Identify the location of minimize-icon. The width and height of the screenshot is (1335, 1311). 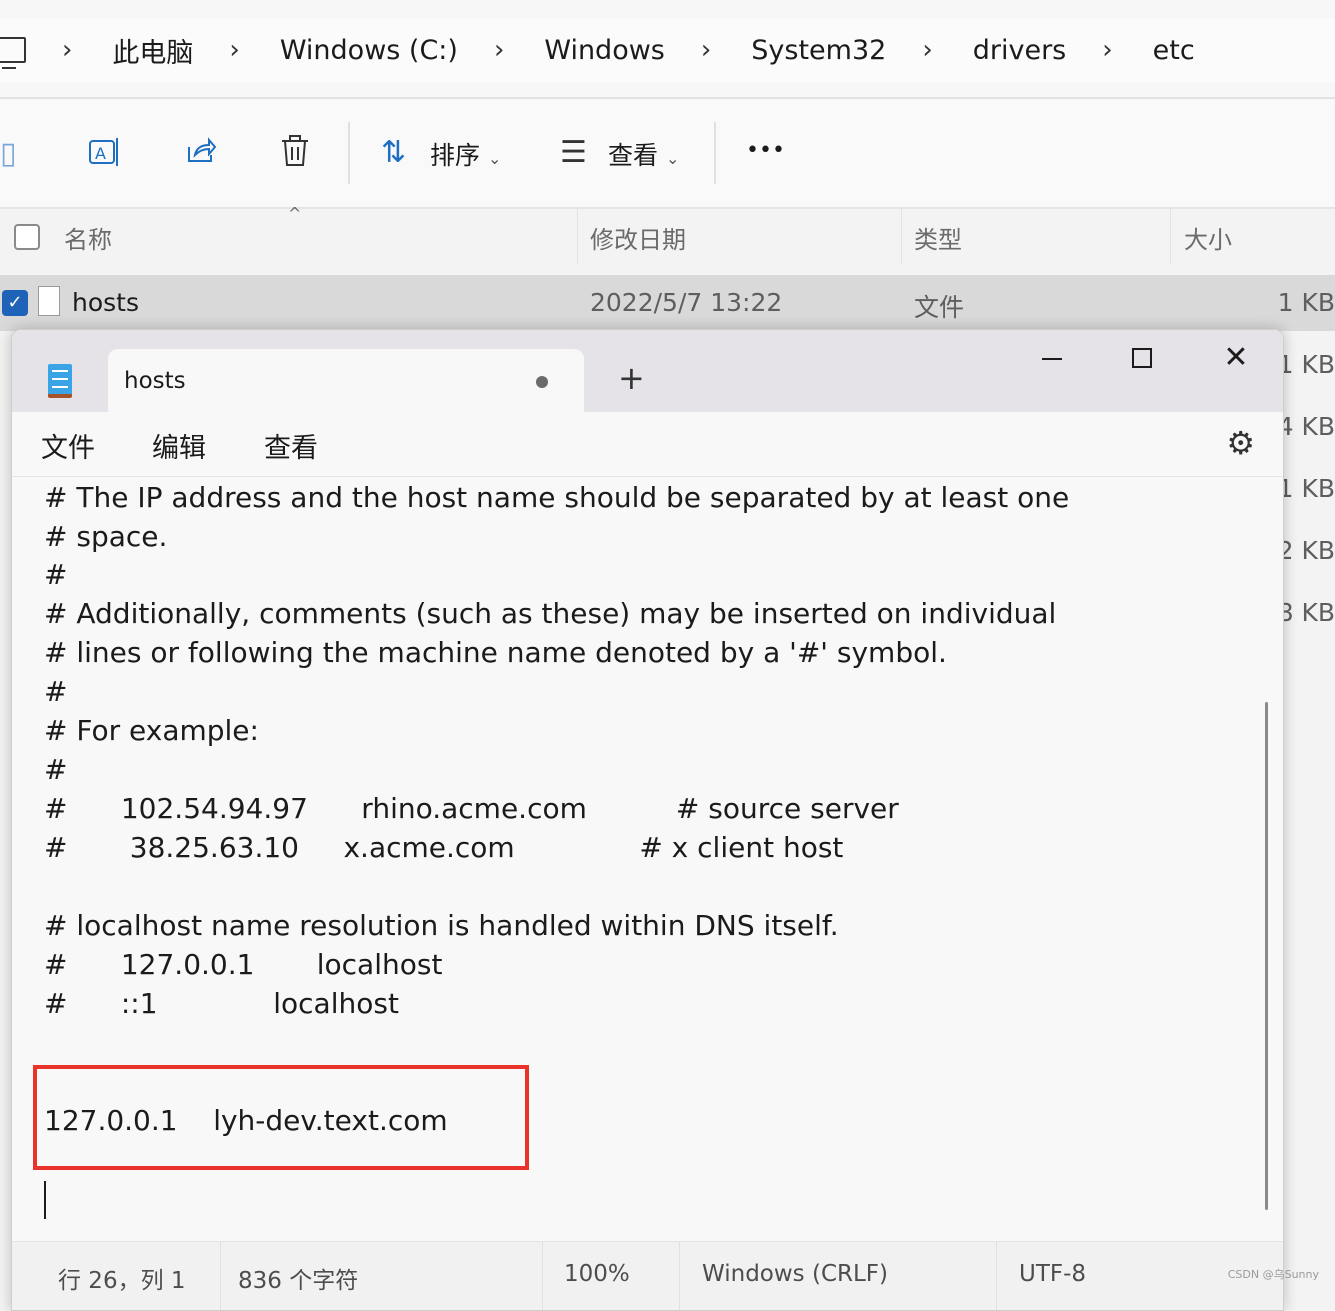
(1052, 359).